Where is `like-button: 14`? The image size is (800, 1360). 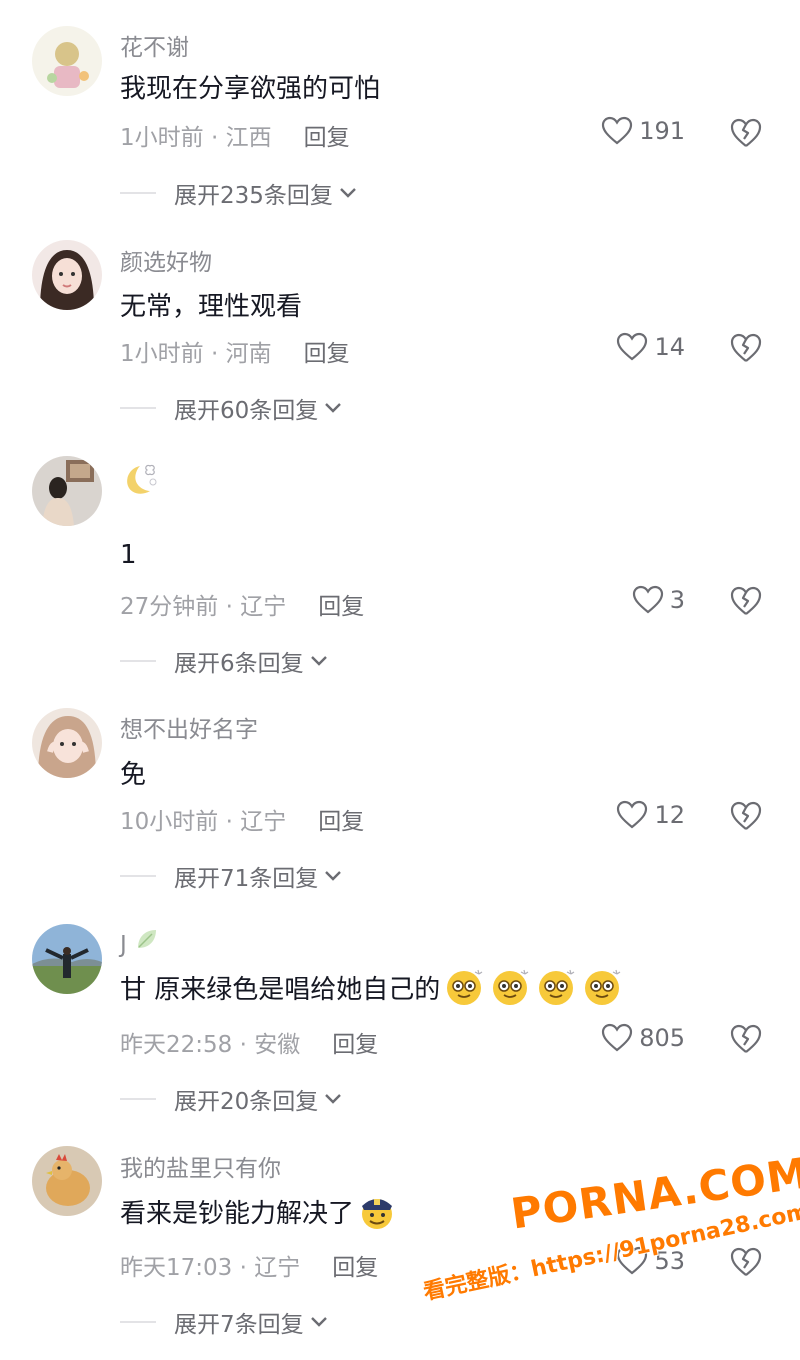 like-button: 14 is located at coordinates (650, 347).